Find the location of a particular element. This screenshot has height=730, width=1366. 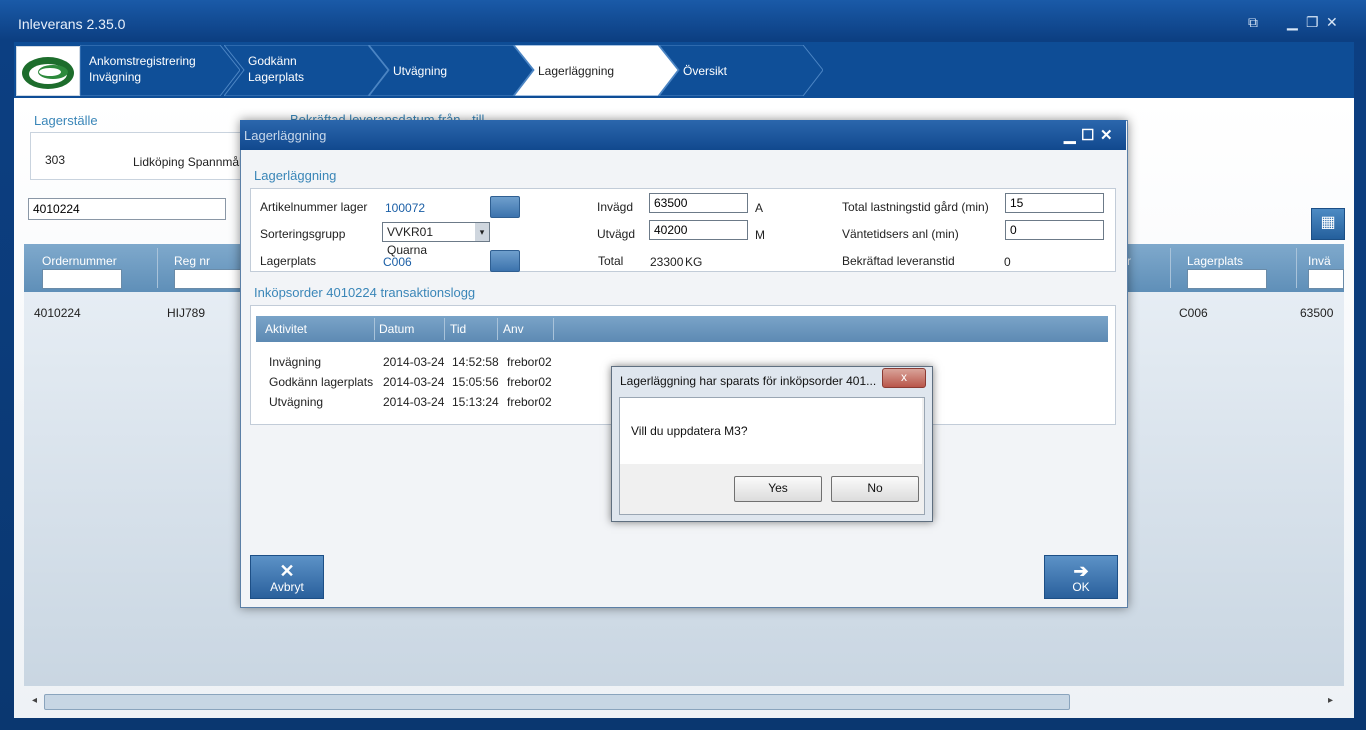

lagerstalle-code: 303 is located at coordinates (55, 160).